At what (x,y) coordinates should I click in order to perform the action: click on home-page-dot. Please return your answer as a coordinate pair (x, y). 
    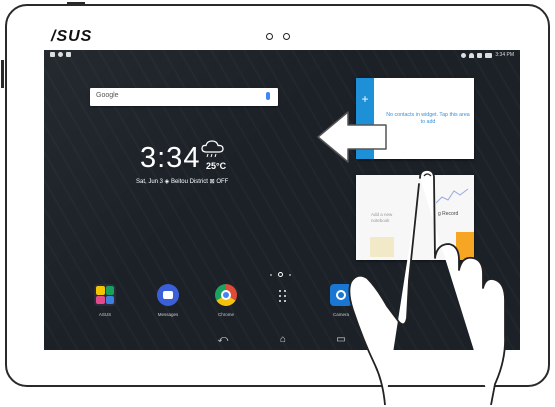
    Looking at the image, I should click on (280, 274).